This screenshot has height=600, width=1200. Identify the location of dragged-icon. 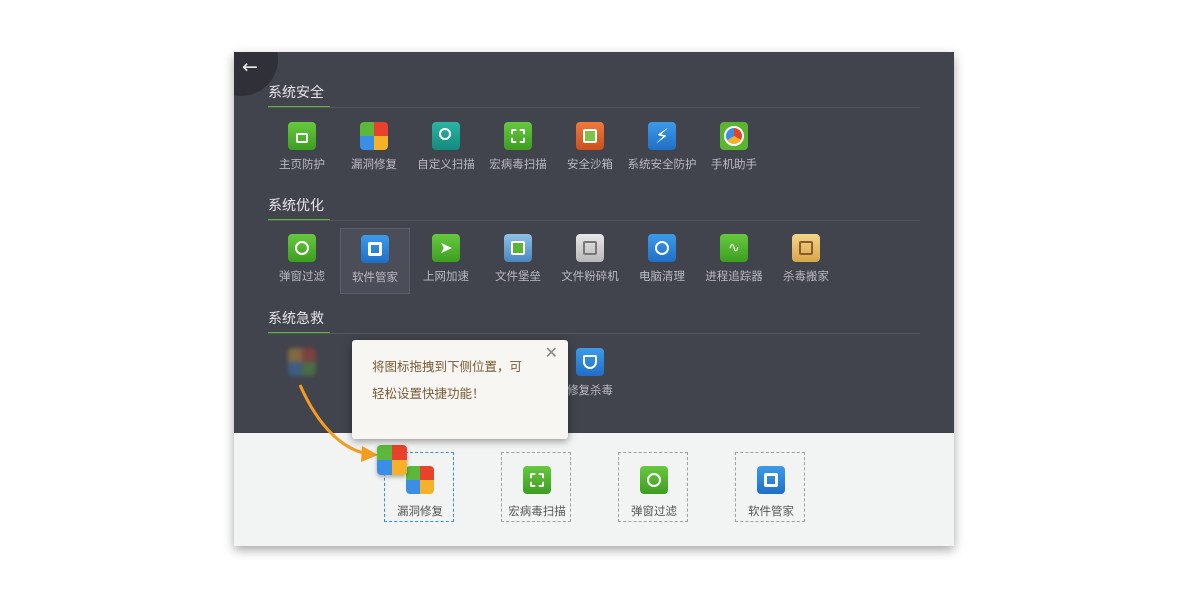
(392, 460).